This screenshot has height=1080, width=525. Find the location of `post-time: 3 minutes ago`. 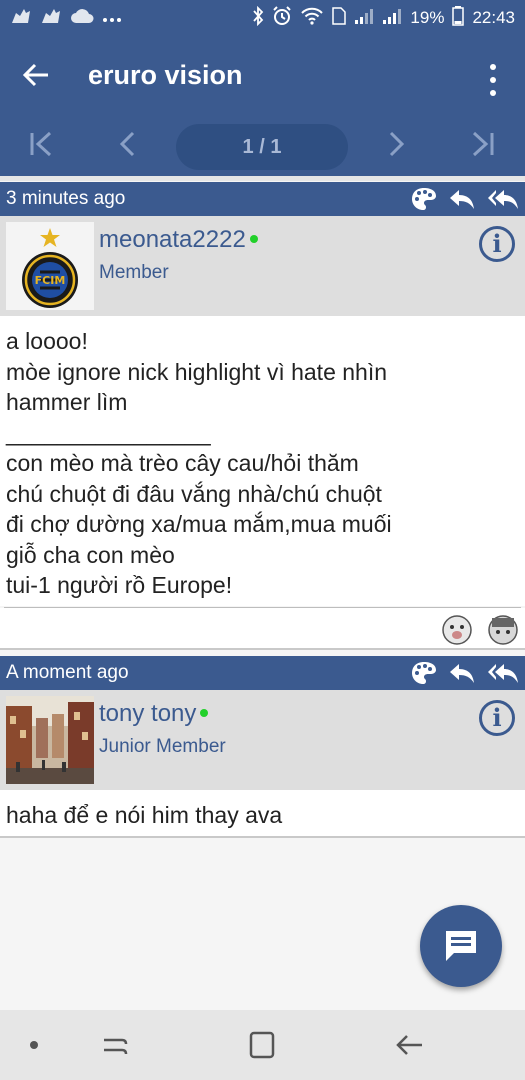

post-time: 3 minutes ago is located at coordinates (66, 198).